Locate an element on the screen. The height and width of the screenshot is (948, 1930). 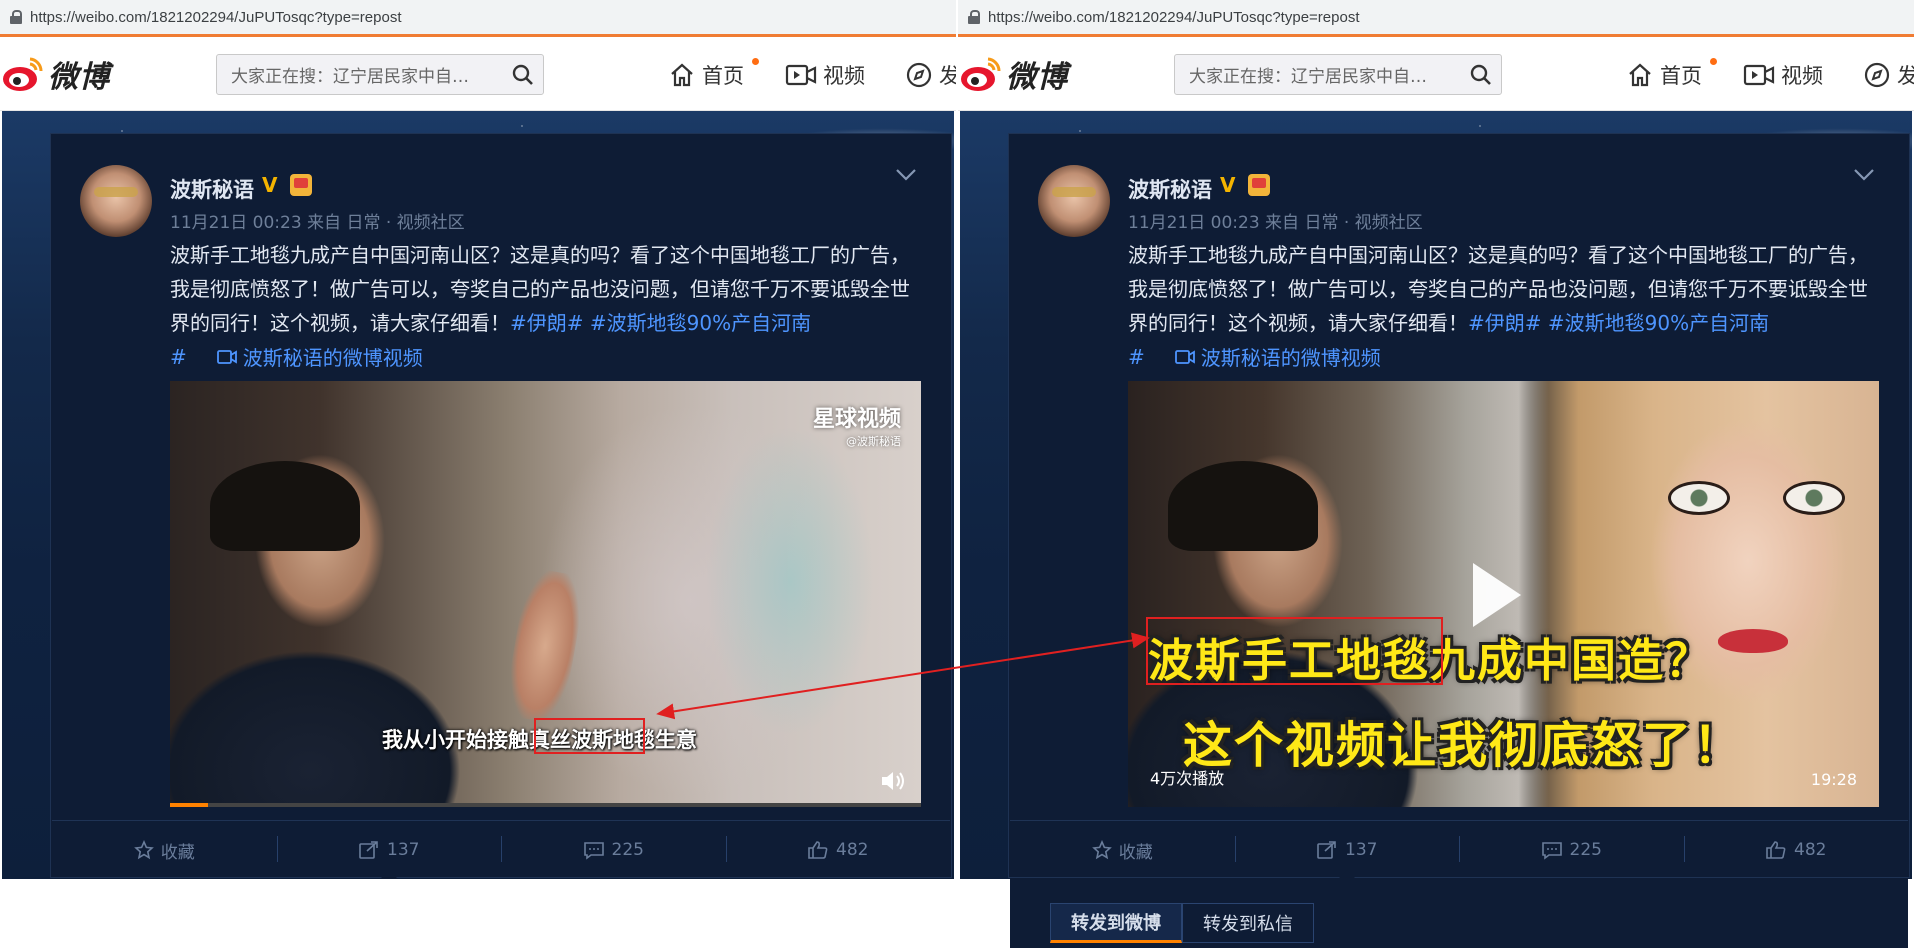
tab-repost-weibo: 转发到微博 is located at coordinates (1116, 923).